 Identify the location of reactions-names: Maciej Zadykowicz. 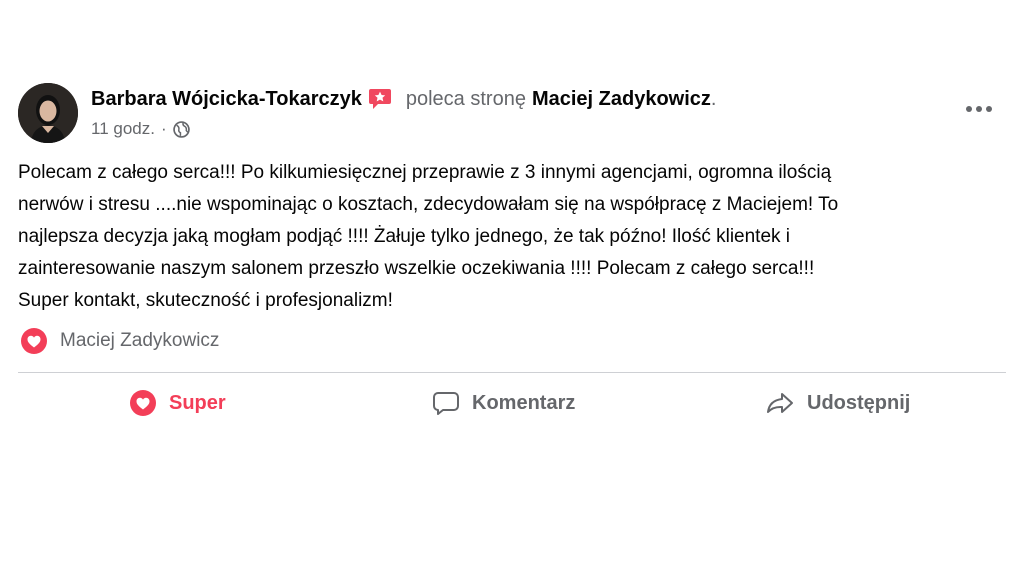
(140, 340).